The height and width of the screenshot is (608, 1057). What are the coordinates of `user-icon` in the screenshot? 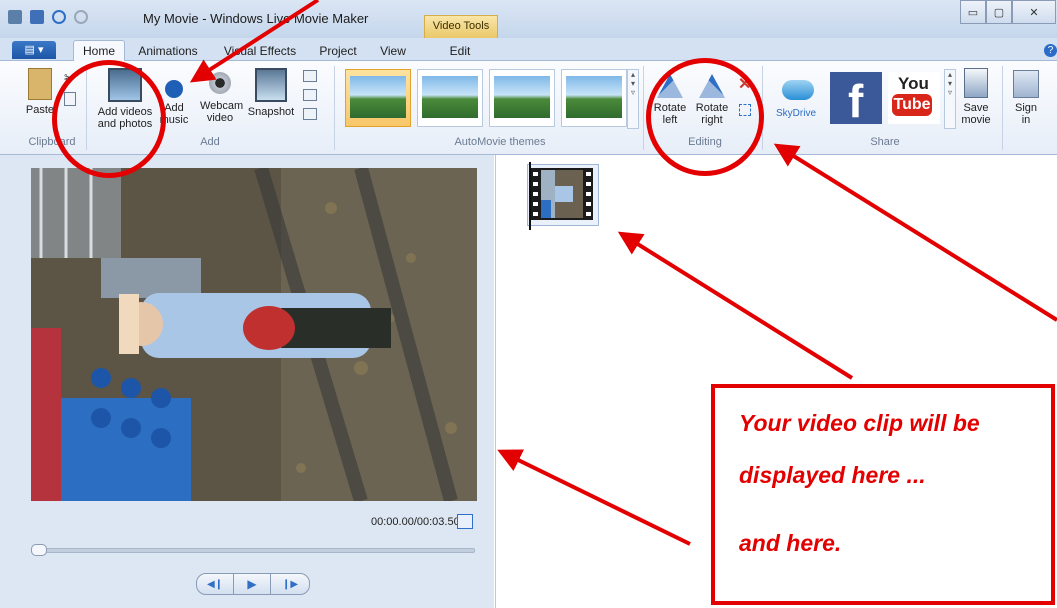 It's located at (1026, 84).